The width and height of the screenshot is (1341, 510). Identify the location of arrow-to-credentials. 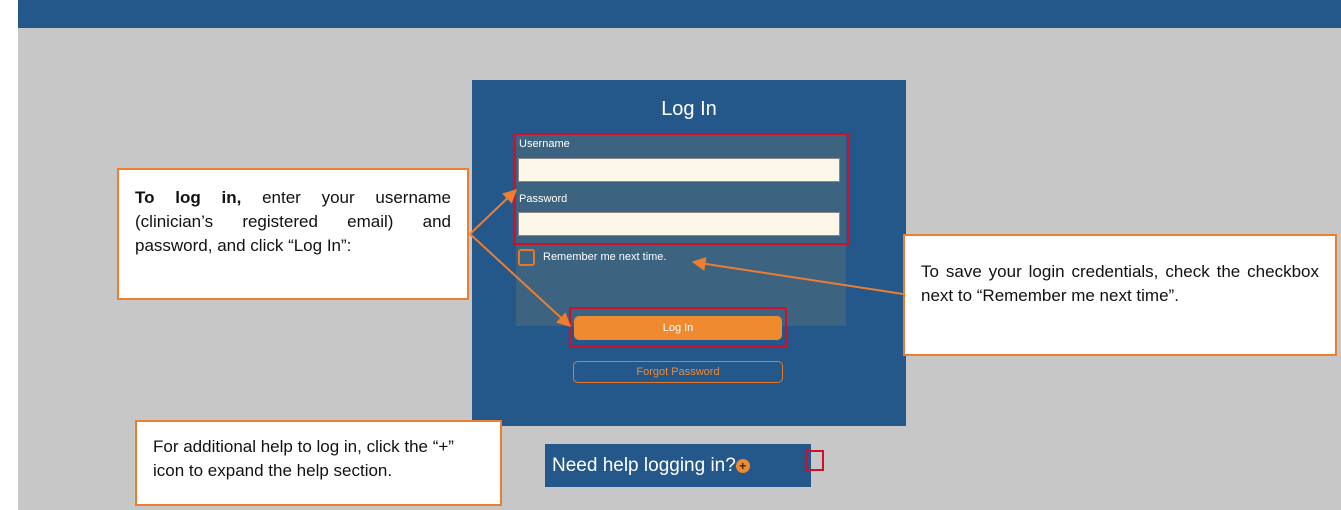
(493, 212).